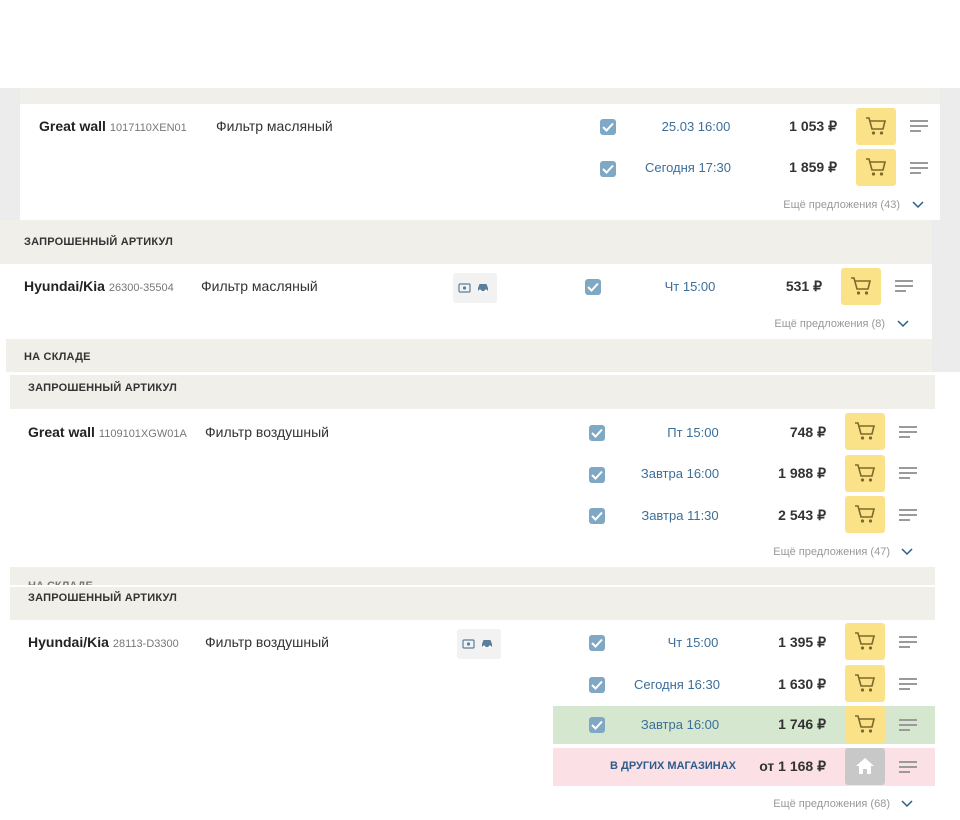  What do you see at coordinates (107, 432) in the screenshot?
I see `brand: Great wall 1109101XGW01A` at bounding box center [107, 432].